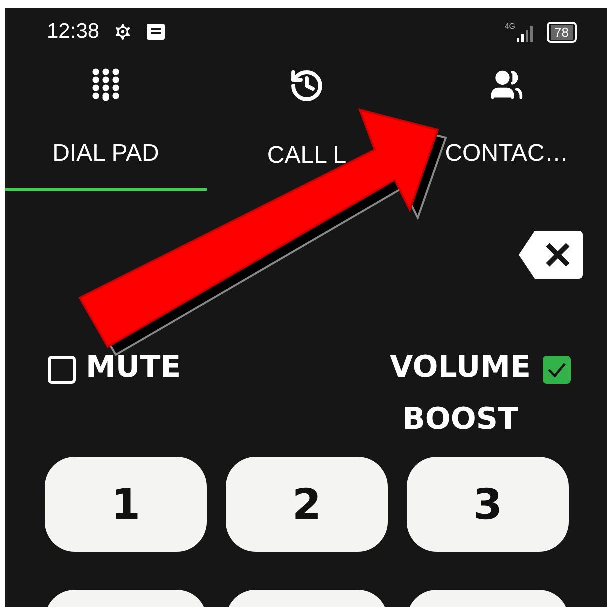 The width and height of the screenshot is (607, 607). Describe the element at coordinates (106, 85) in the screenshot. I see `dialpad-icon` at that location.